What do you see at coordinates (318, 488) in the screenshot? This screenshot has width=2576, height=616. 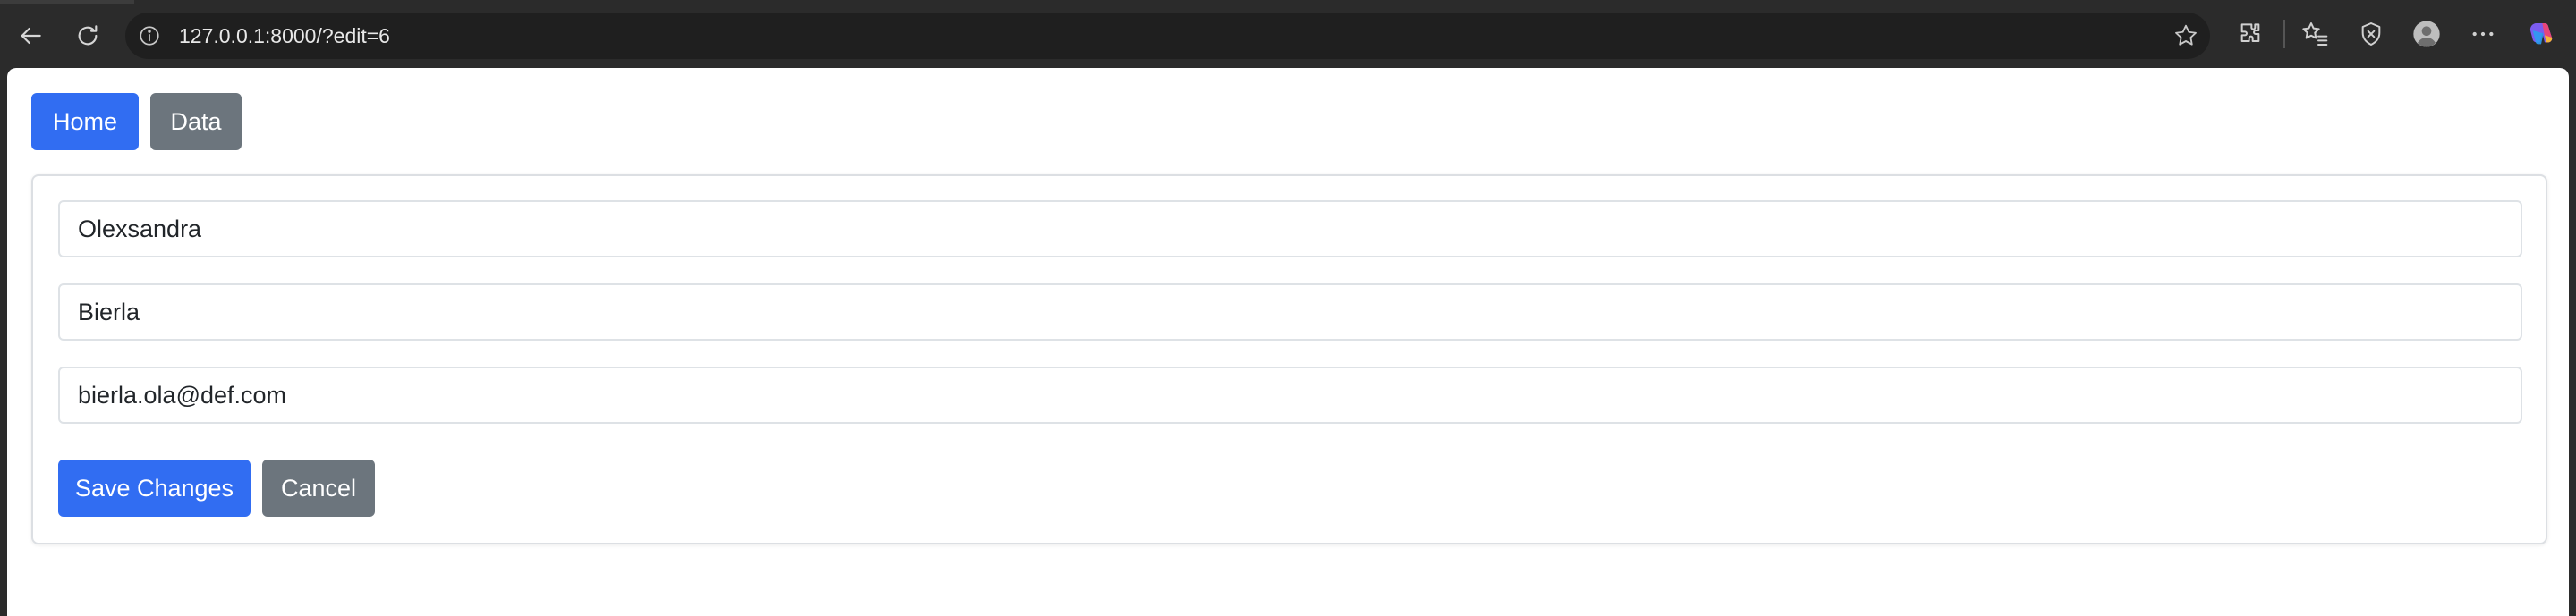 I see `cancel-button: Cancel` at bounding box center [318, 488].